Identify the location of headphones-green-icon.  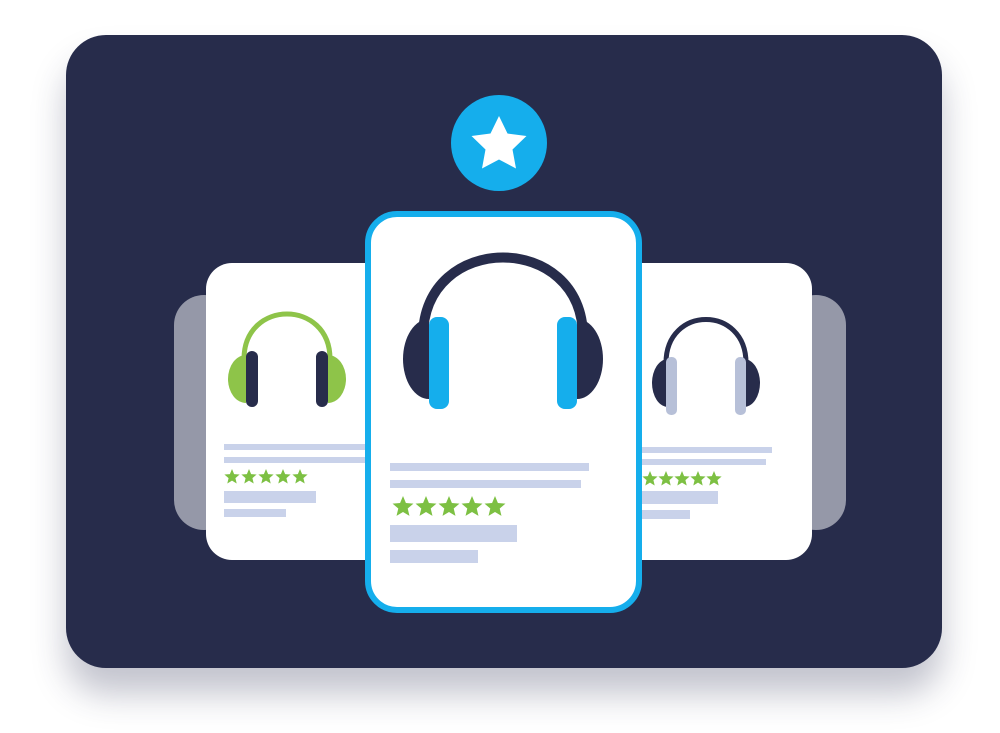
(287, 359).